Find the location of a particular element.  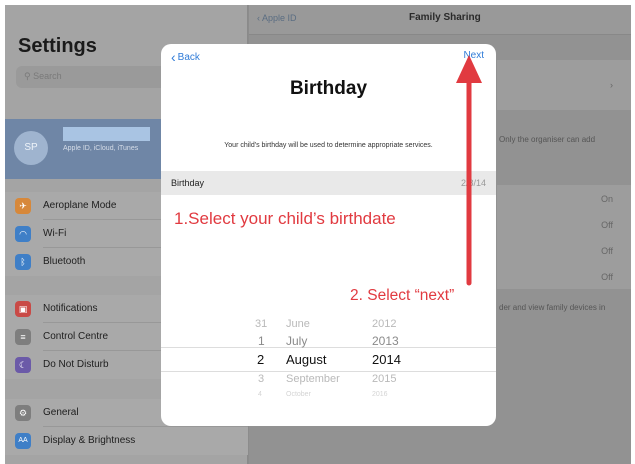

annotation-step-2: 2. Select “next” is located at coordinates (402, 295).